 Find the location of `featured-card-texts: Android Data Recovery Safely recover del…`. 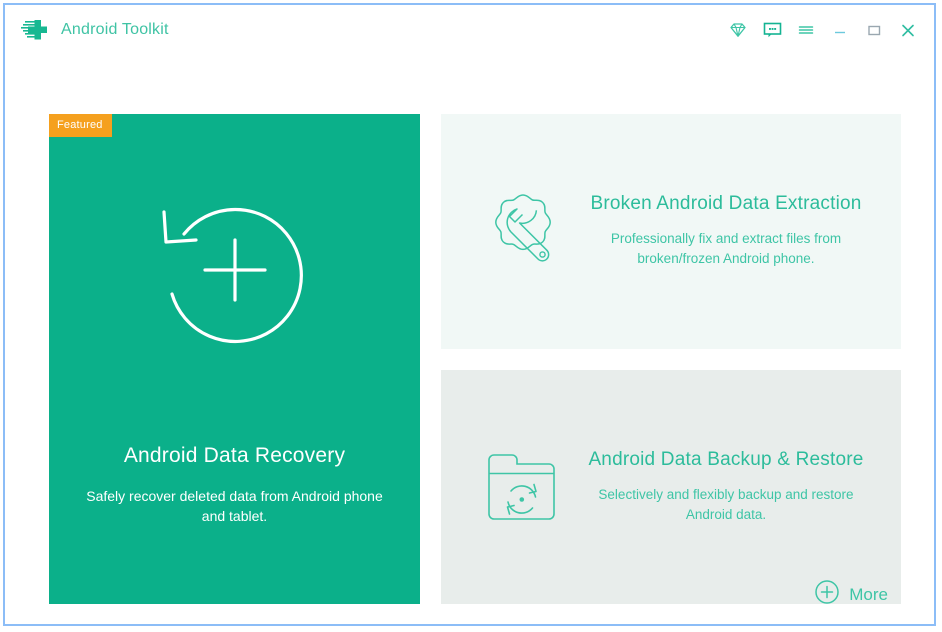

featured-card-texts: Android Data Recovery Safely recover del… is located at coordinates (234, 524).